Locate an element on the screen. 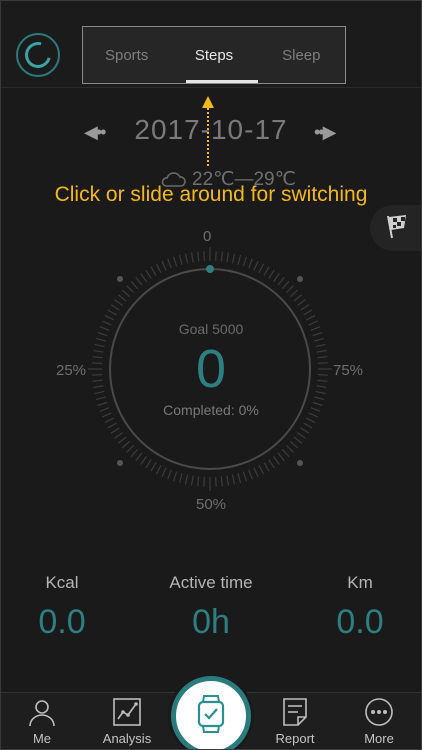 The height and width of the screenshot is (750, 422). stat-value: 0h is located at coordinates (211, 622).